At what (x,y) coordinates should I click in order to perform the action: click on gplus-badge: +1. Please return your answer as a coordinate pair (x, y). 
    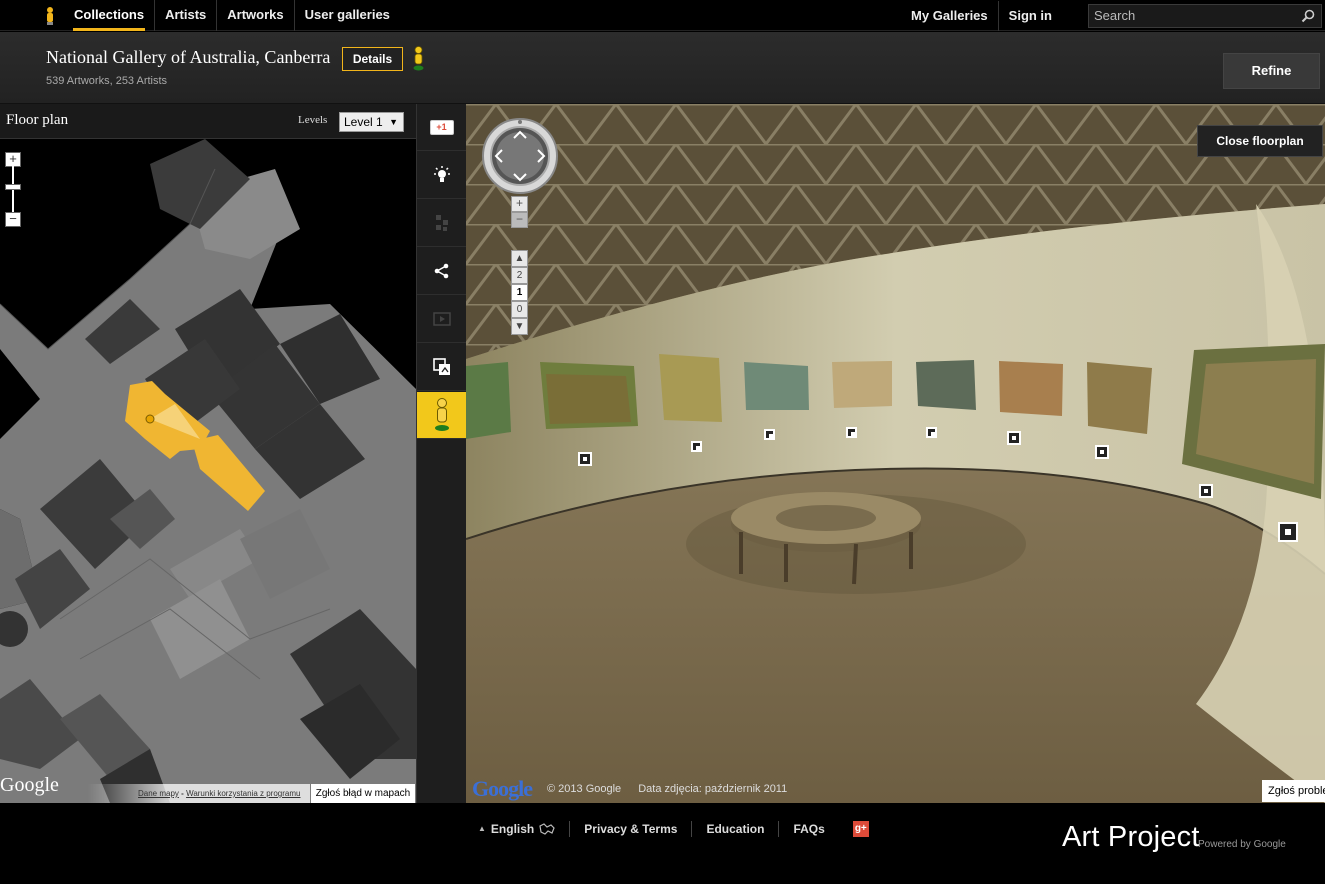
    Looking at the image, I should click on (441, 127).